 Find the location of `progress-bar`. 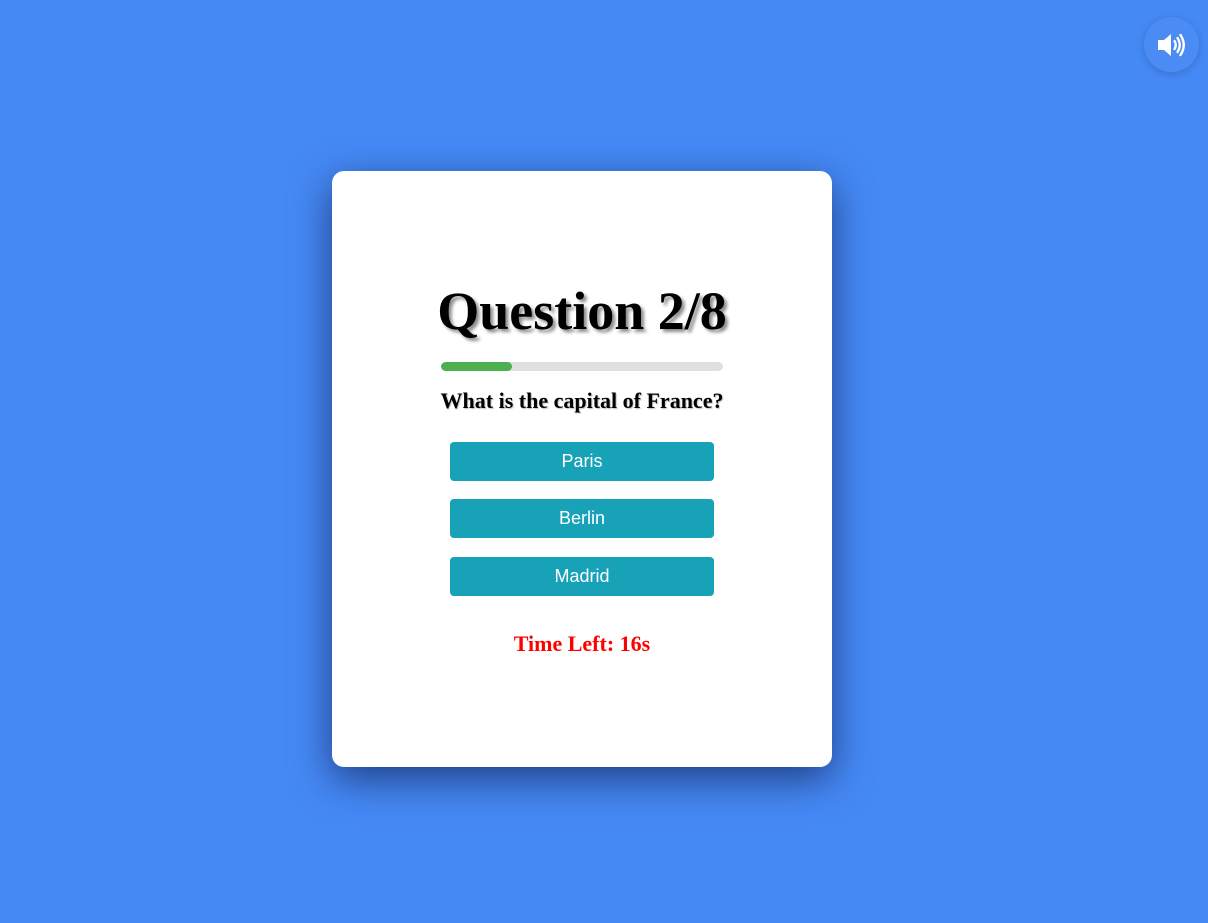

progress-bar is located at coordinates (582, 366).